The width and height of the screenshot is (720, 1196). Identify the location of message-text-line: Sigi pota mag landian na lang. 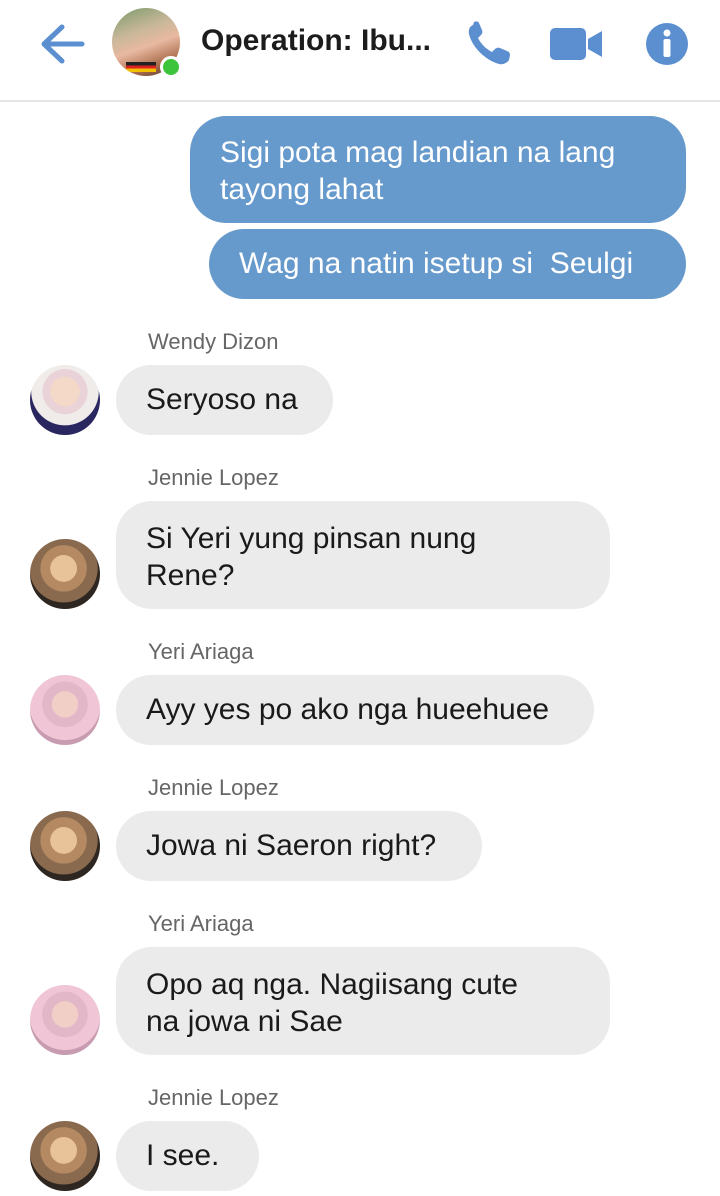
(418, 152).